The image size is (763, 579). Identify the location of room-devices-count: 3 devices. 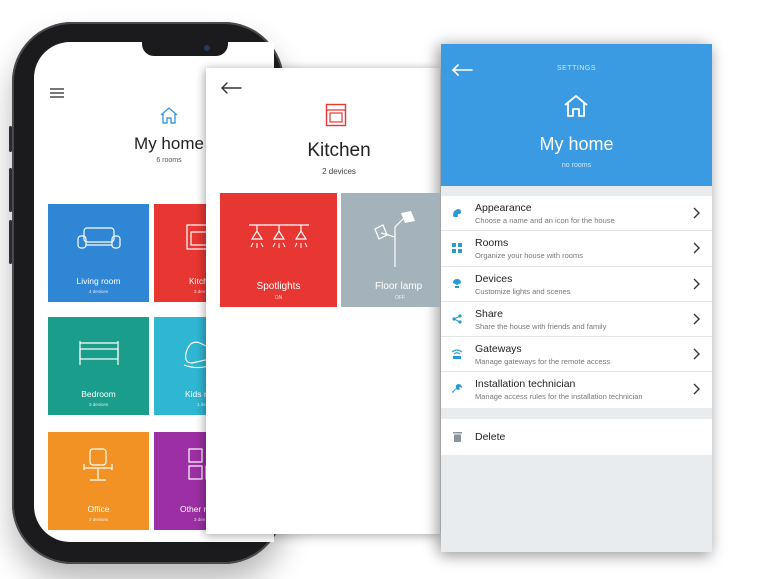
(98, 404).